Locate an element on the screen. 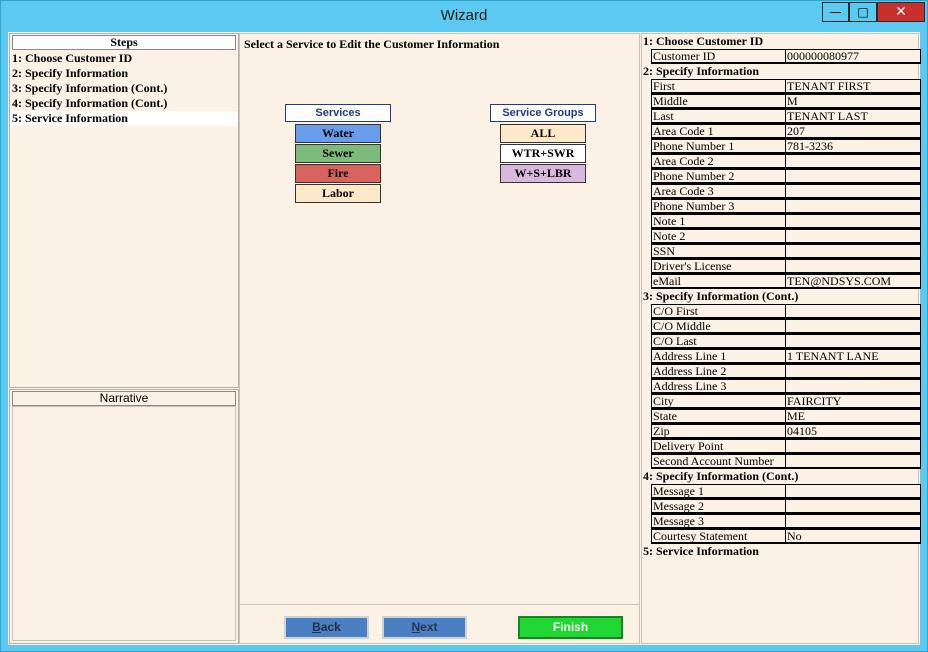 Image resolution: width=928 pixels, height=652 pixels. summary-row: Delivery Point is located at coordinates (786, 446).